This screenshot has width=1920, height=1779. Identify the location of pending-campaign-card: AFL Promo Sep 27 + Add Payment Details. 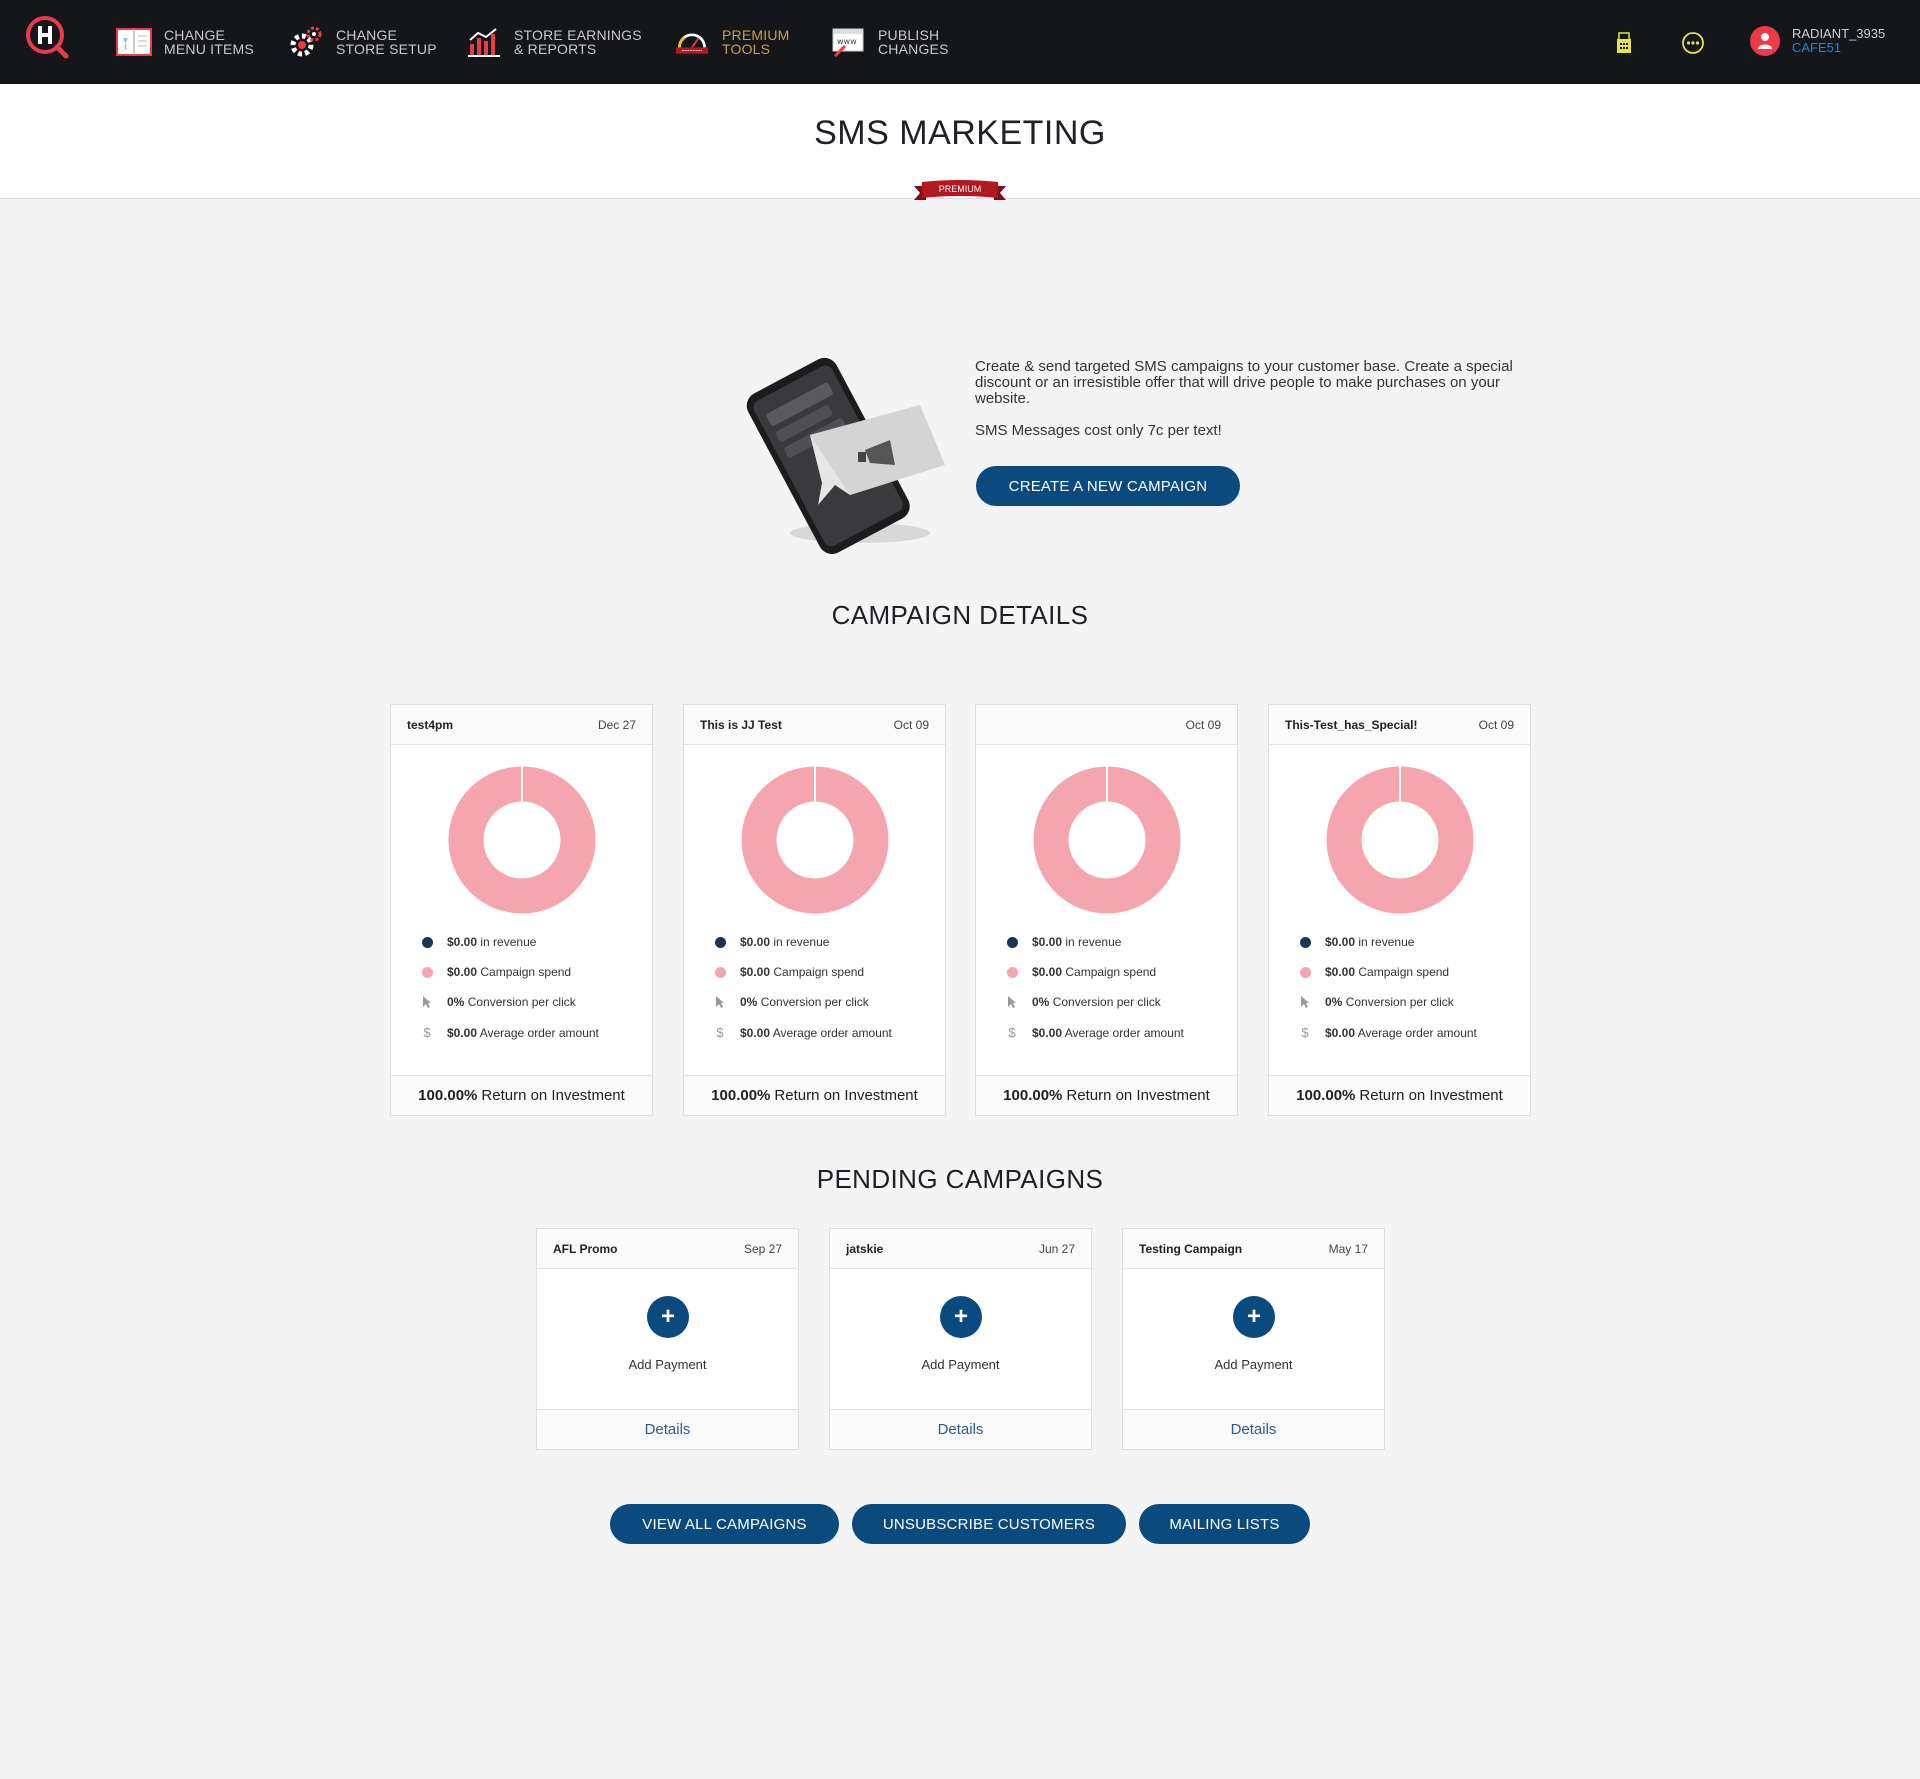
(667, 1339).